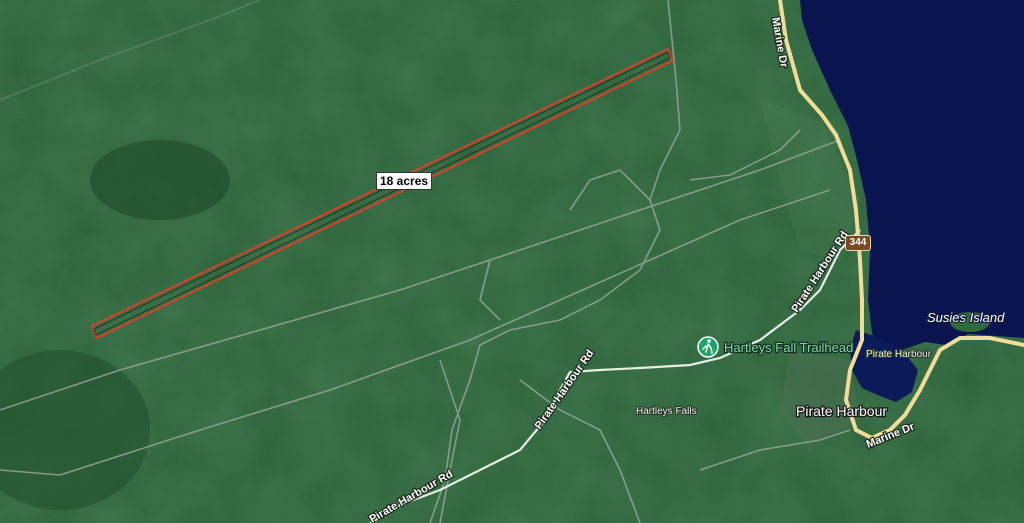 Image resolution: width=1024 pixels, height=523 pixels. What do you see at coordinates (404, 181) in the screenshot?
I see `parcel-area-label: 18 acres` at bounding box center [404, 181].